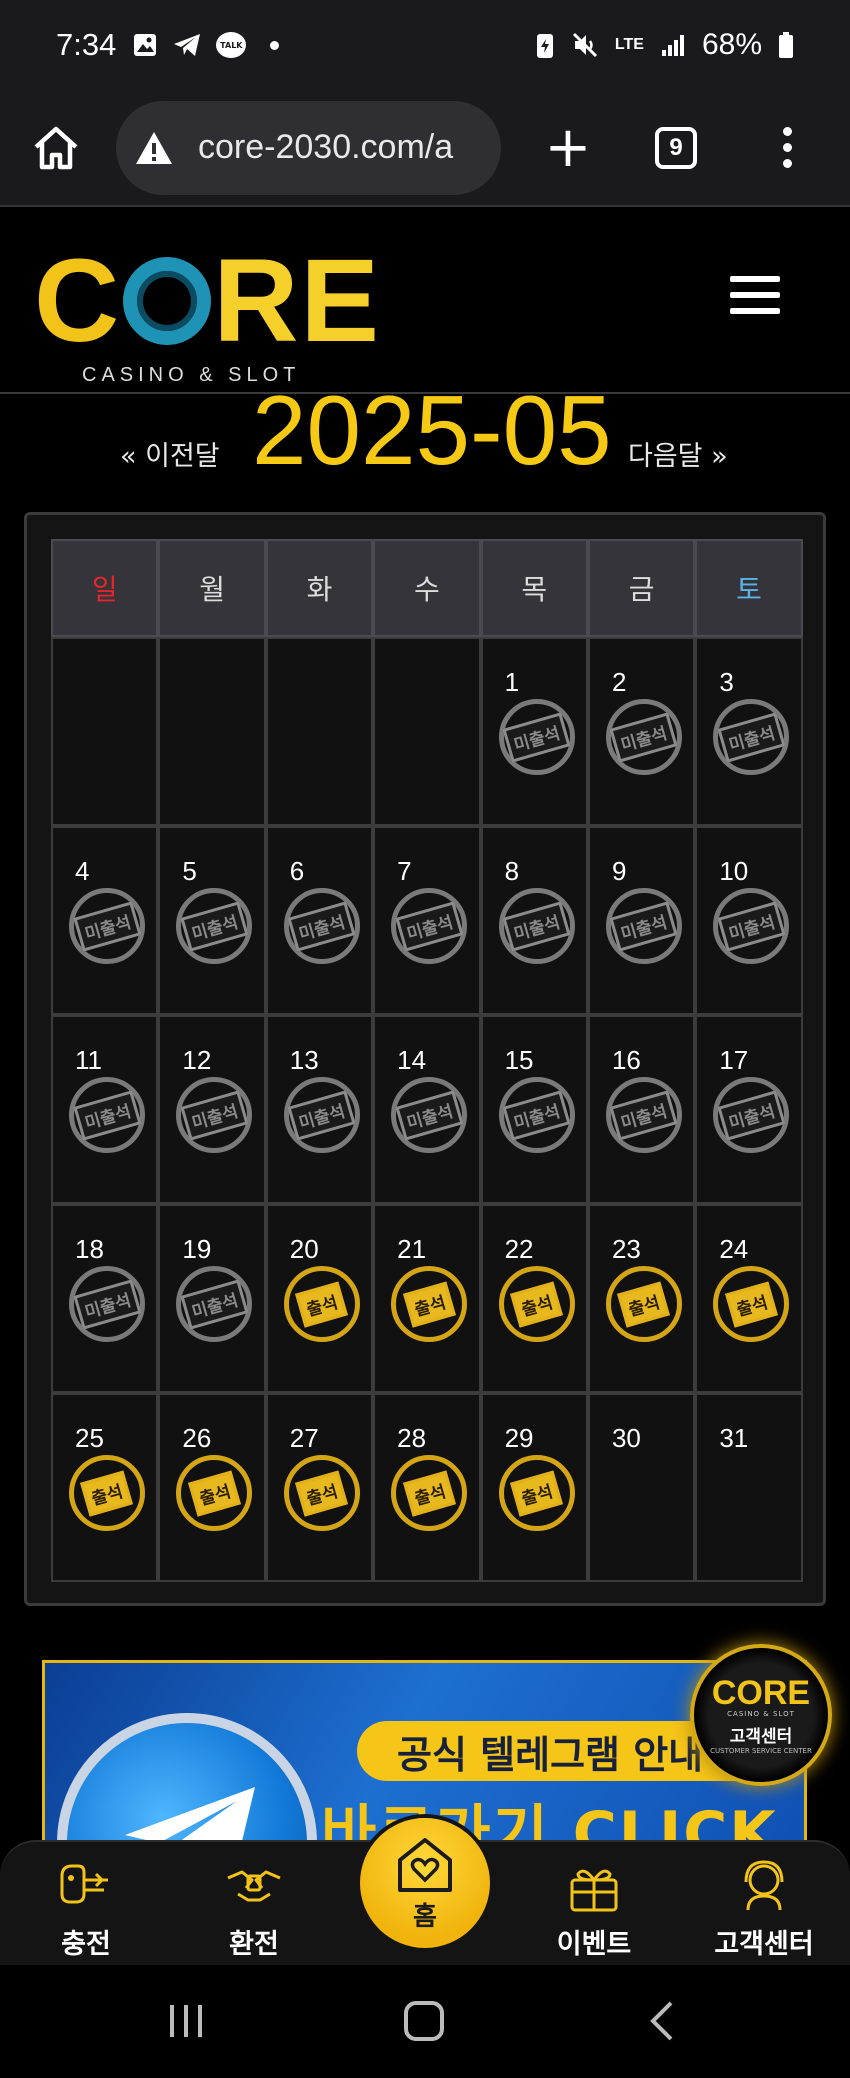 This screenshot has height=2078, width=850. Describe the element at coordinates (89, 1438) in the screenshot. I see `day-number: 25` at that location.